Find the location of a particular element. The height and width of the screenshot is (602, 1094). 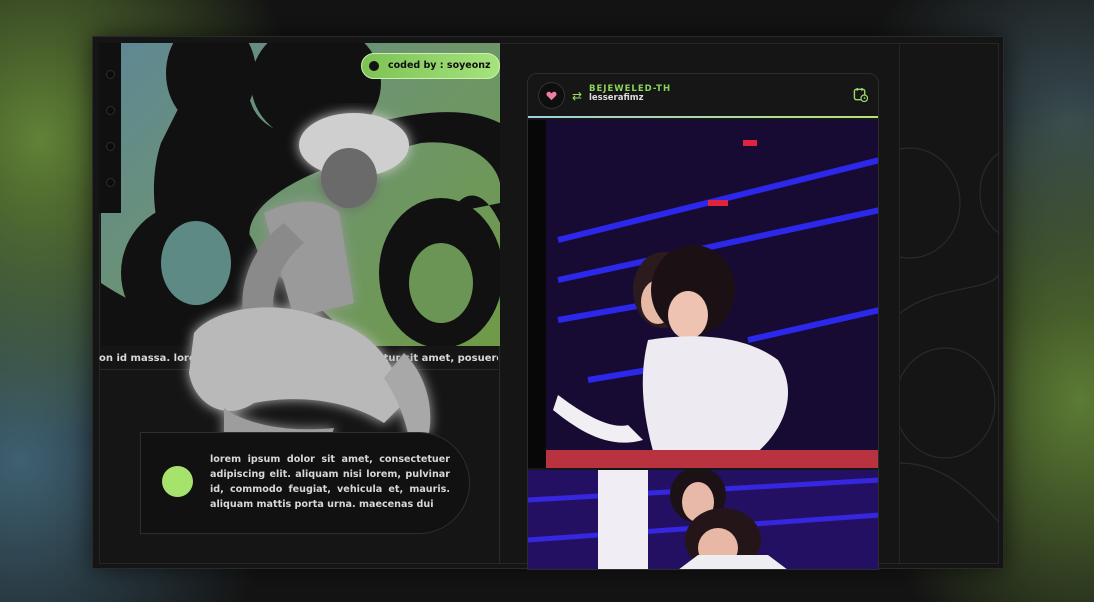

post-handle: lesserafimz is located at coordinates (616, 98).